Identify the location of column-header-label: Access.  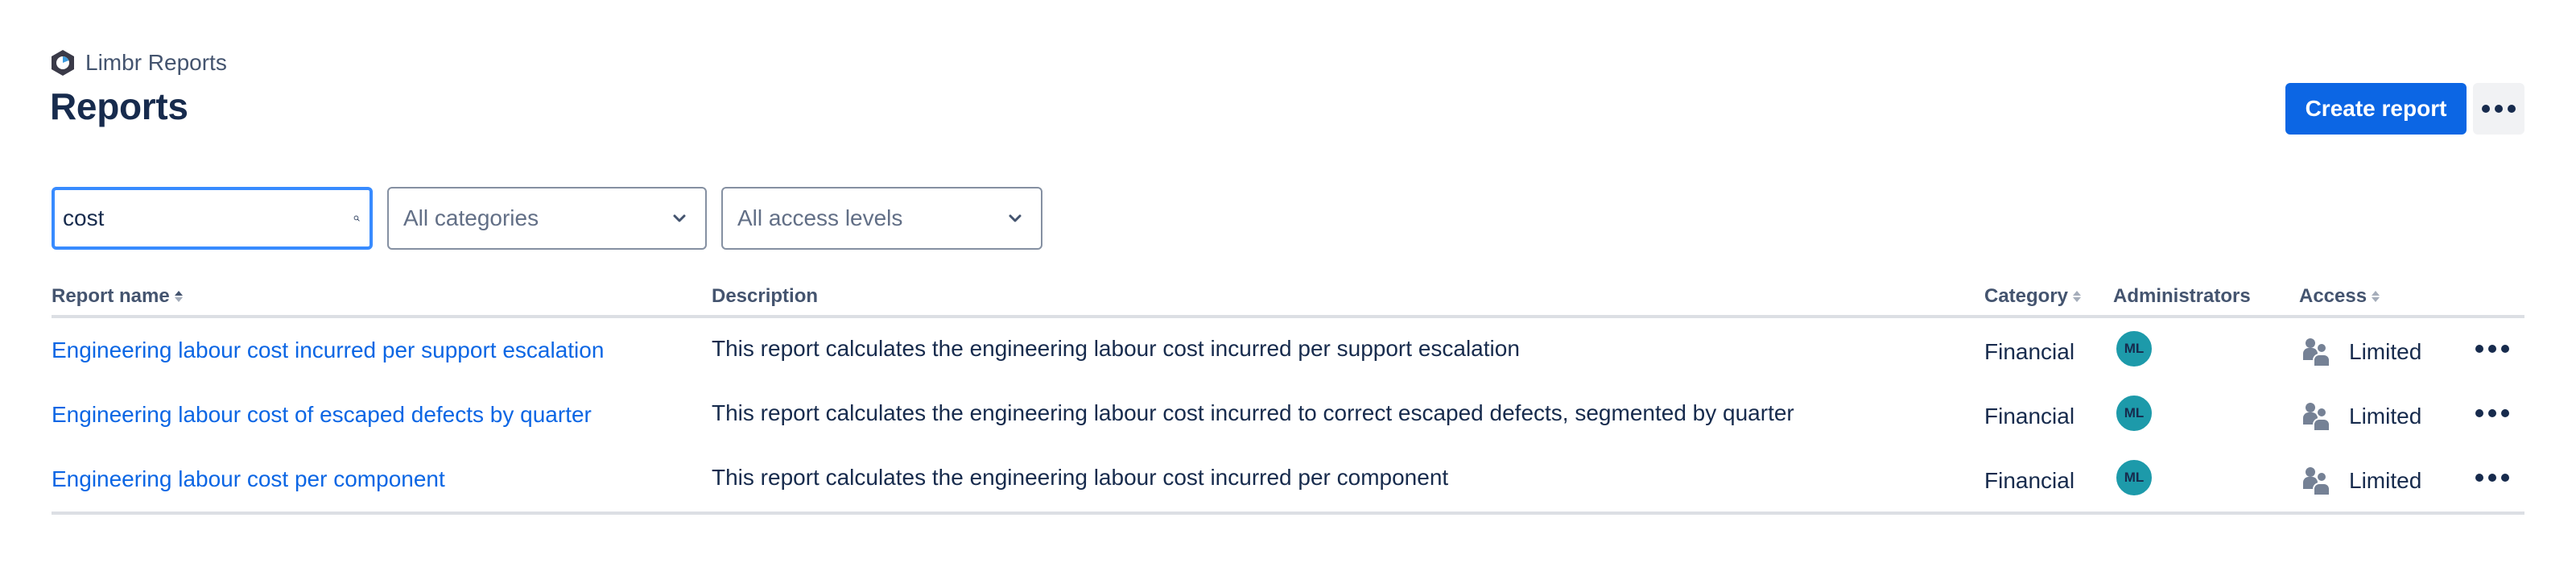
(2333, 296).